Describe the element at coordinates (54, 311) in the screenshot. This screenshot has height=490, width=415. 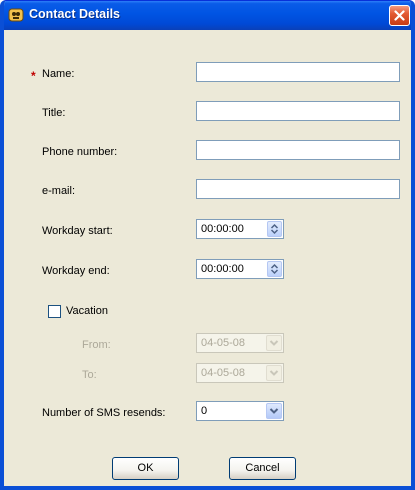
I see `vacation-checkbox` at that location.